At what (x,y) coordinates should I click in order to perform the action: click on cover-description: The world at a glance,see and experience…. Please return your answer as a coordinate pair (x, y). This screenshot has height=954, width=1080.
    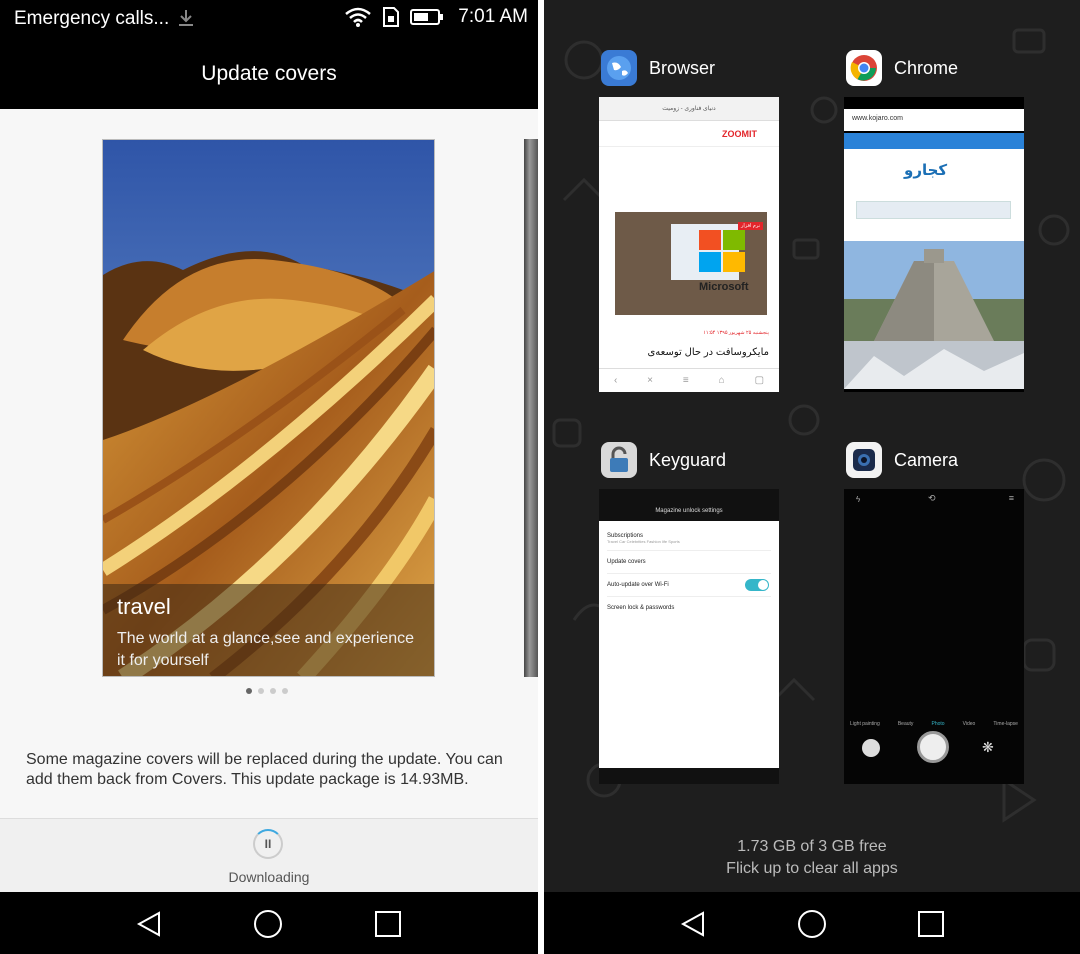
    Looking at the image, I should click on (266, 649).